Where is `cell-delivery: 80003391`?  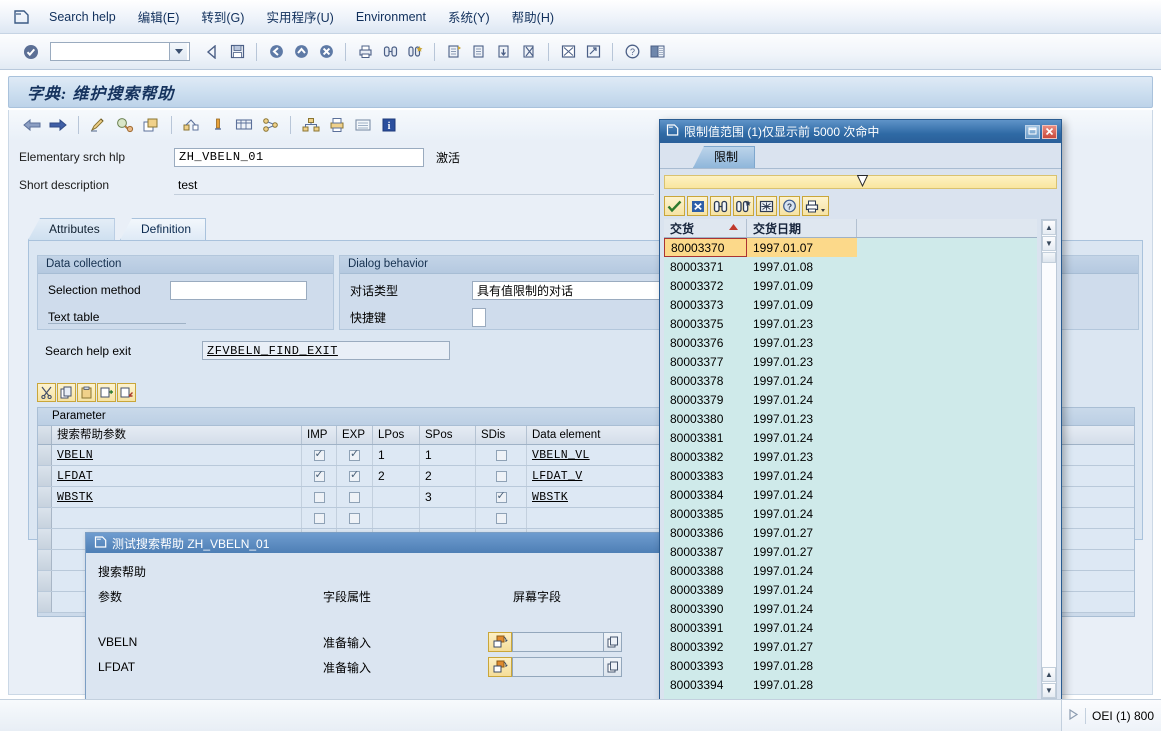
cell-delivery: 80003391 is located at coordinates (705, 627).